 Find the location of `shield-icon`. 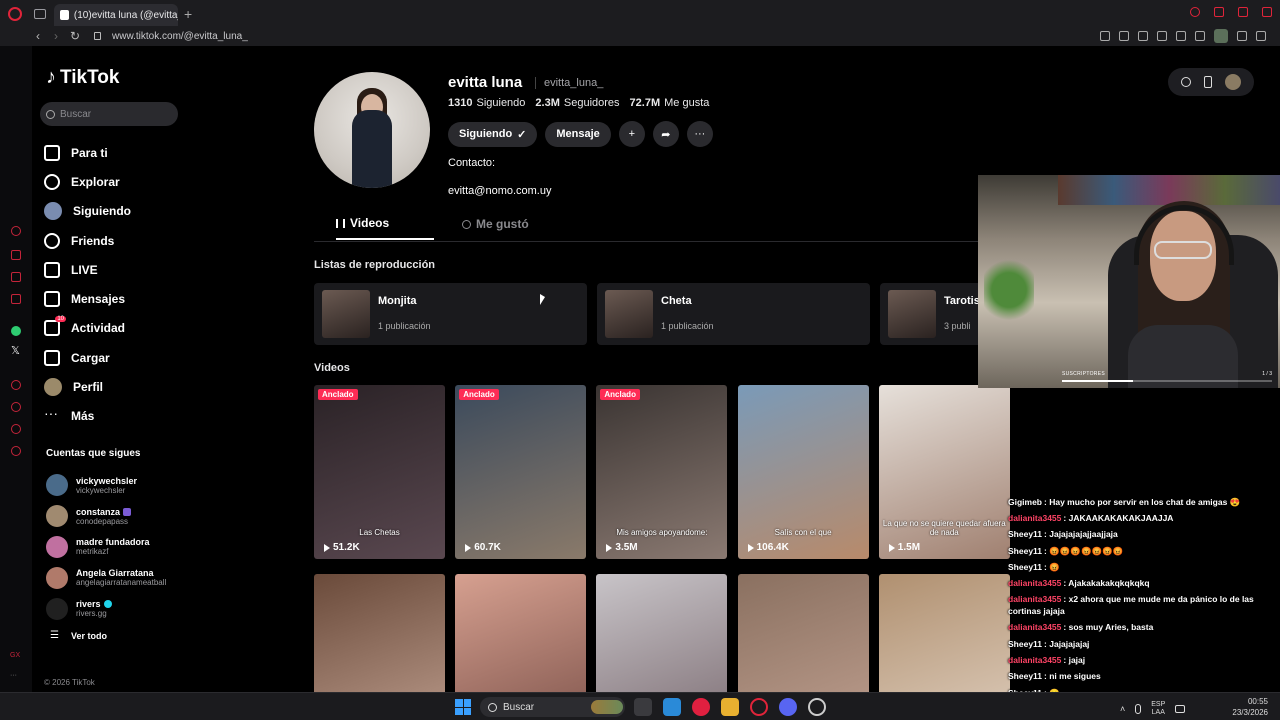

shield-icon is located at coordinates (1143, 36).